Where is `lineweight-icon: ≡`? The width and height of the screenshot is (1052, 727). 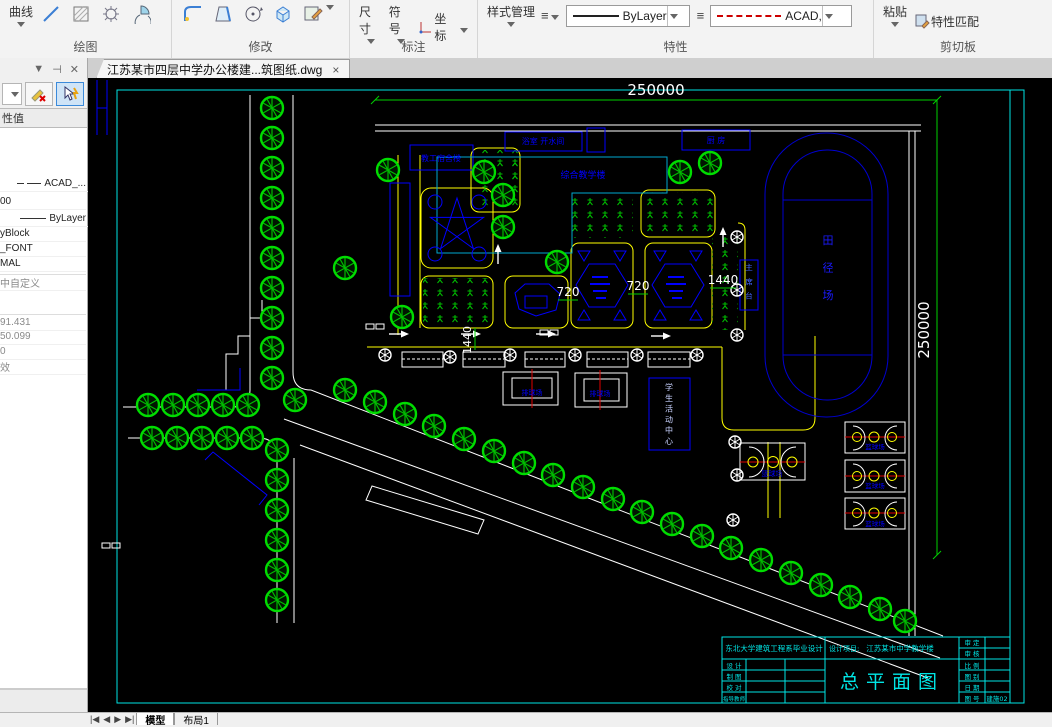
lineweight-icon: ≡ is located at coordinates (700, 15).